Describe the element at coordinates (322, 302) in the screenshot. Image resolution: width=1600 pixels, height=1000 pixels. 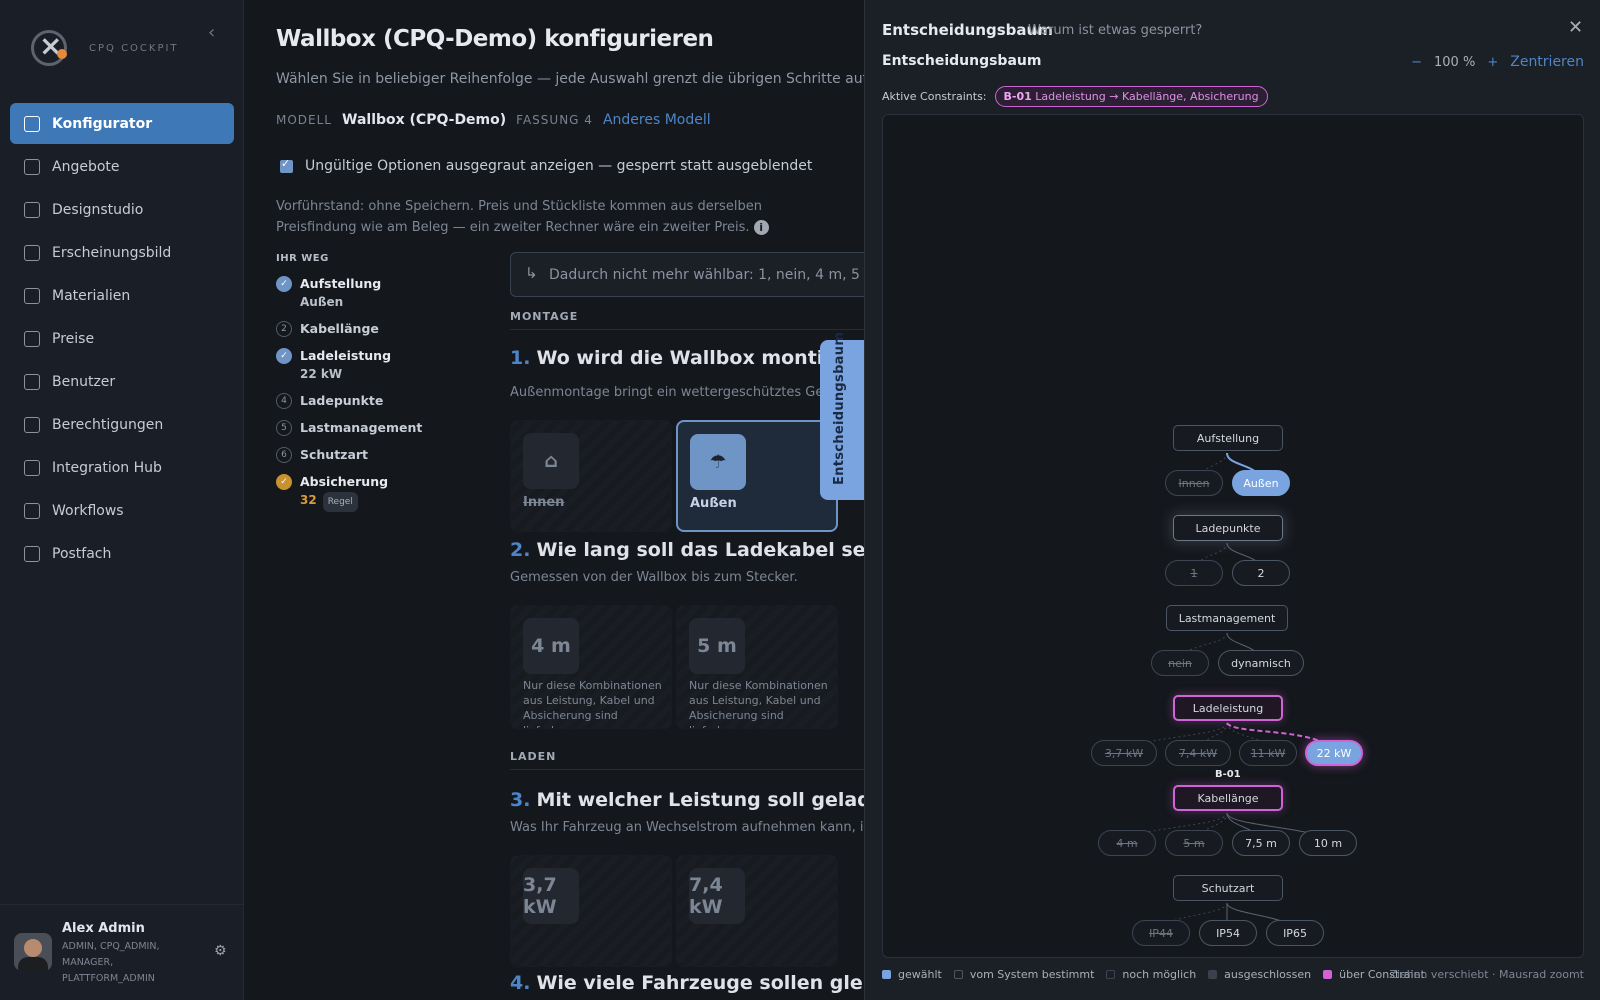
I see `step-value: Außen` at that location.